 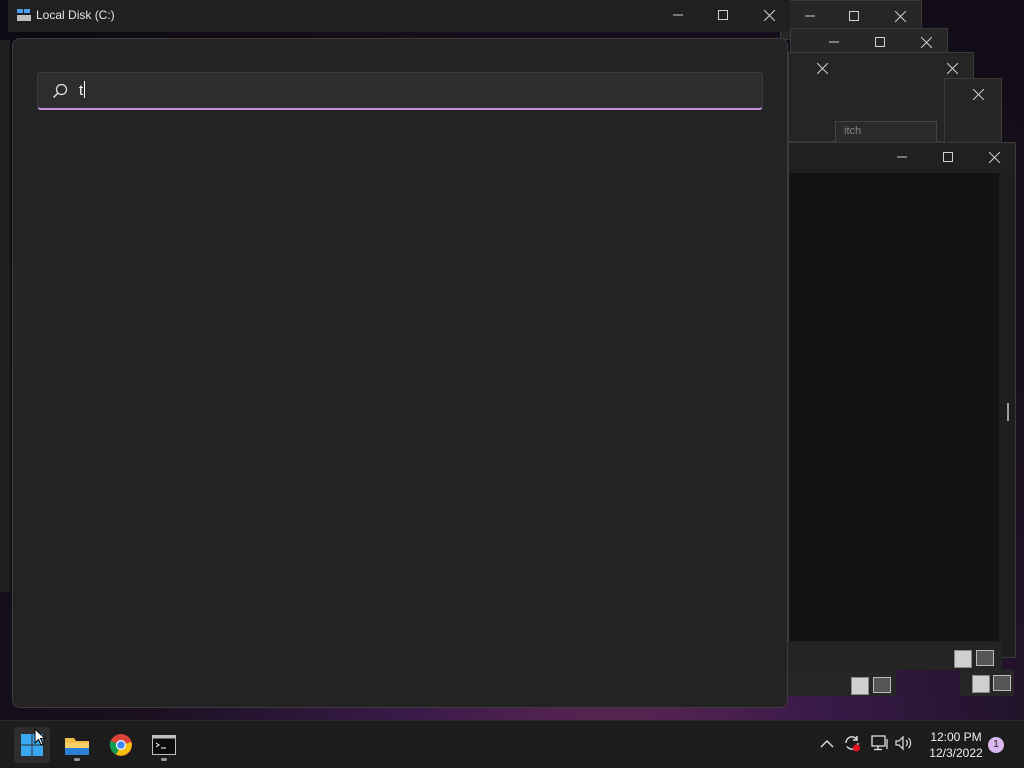 I want to click on folder-icon, so click(x=77, y=746).